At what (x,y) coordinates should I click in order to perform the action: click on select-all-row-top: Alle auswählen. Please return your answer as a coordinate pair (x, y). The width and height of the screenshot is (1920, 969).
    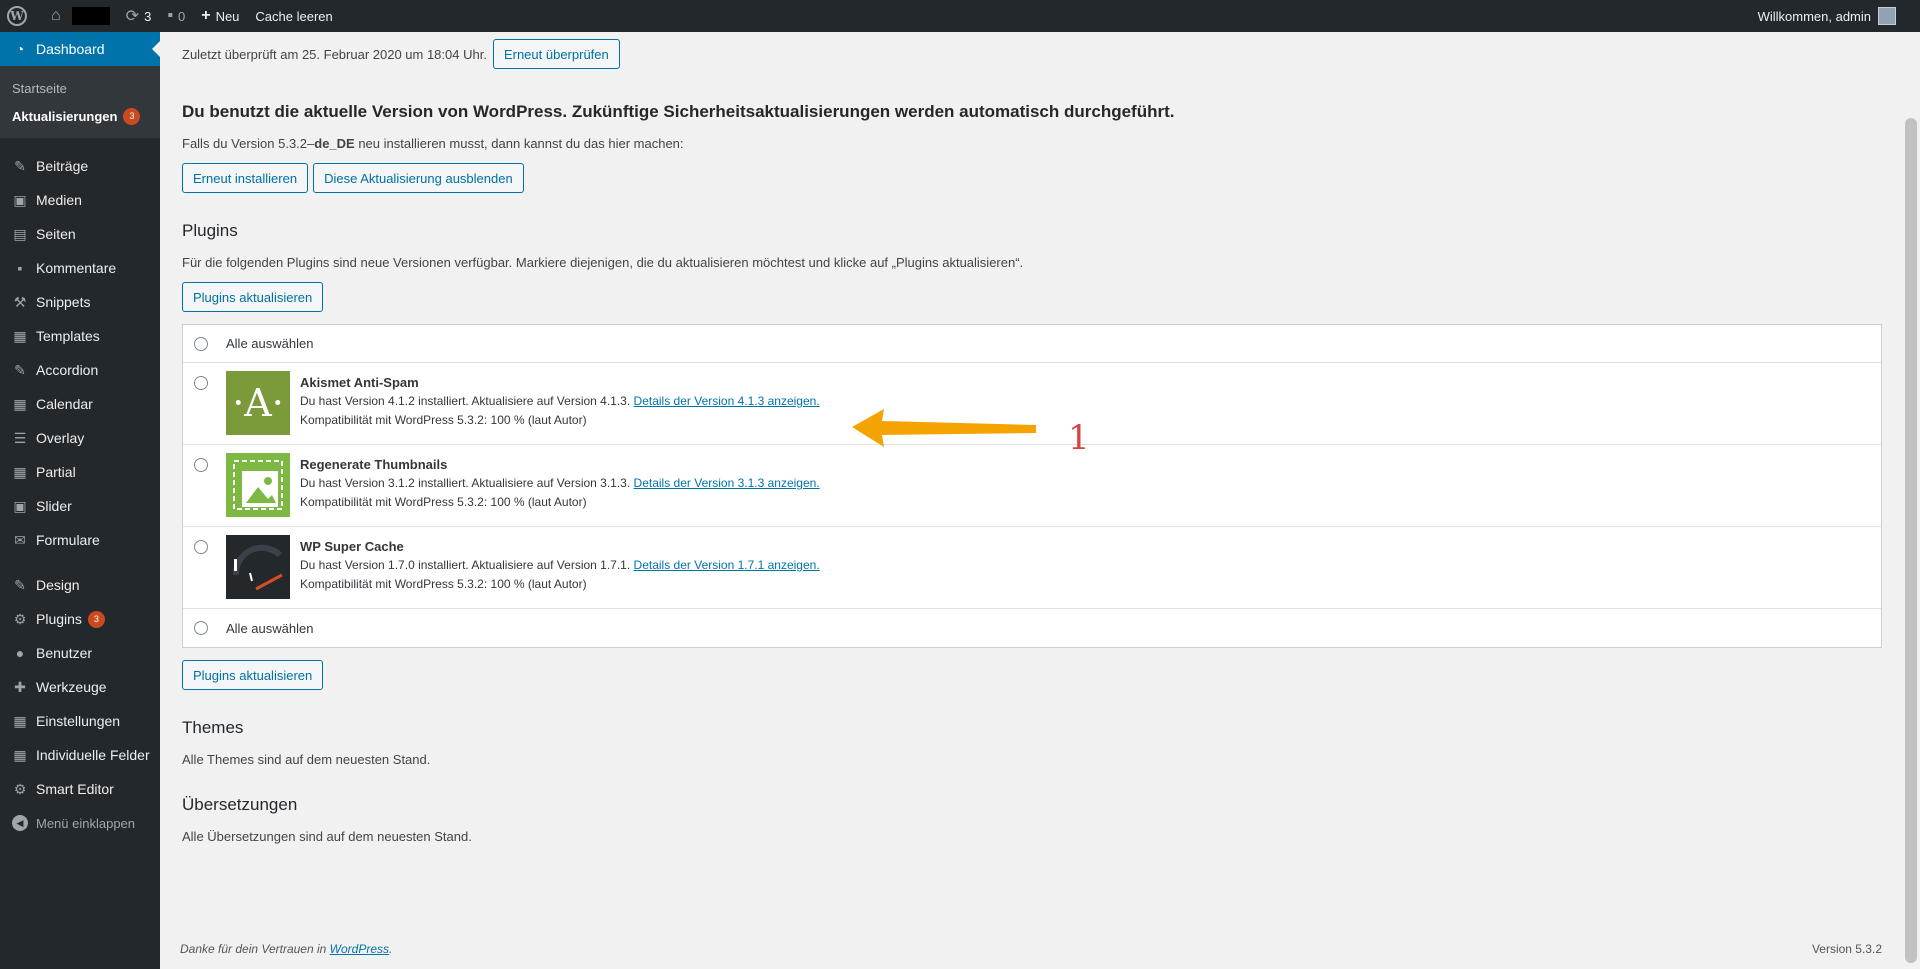
    Looking at the image, I should click on (1032, 344).